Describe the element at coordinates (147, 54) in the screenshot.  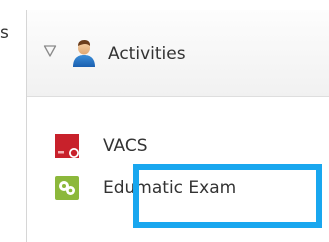
I see `activities-label: Activities` at that location.